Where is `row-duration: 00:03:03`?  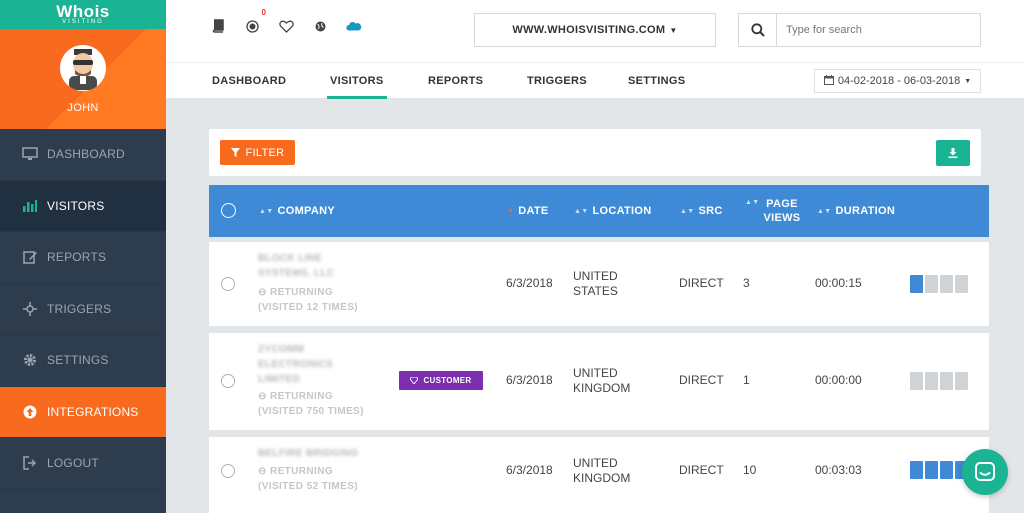 row-duration: 00:03:03 is located at coordinates (838, 470).